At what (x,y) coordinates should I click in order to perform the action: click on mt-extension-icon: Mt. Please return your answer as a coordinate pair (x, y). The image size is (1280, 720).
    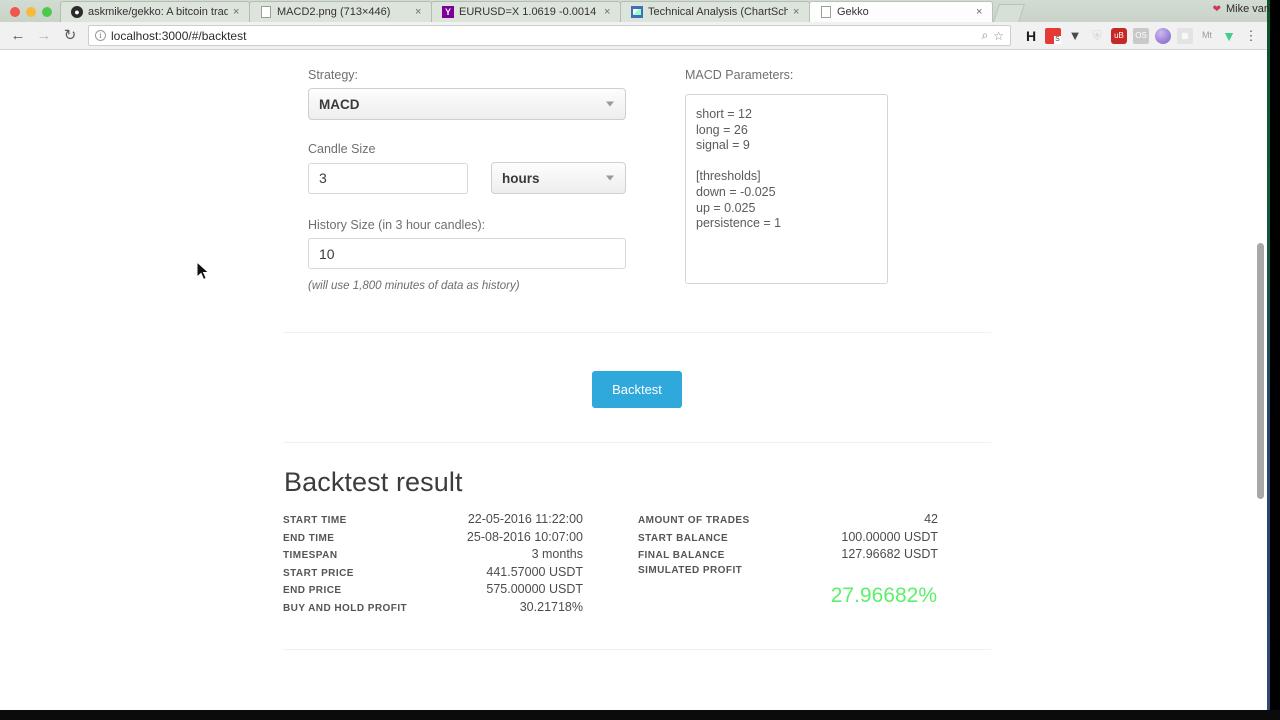
    Looking at the image, I should click on (1207, 36).